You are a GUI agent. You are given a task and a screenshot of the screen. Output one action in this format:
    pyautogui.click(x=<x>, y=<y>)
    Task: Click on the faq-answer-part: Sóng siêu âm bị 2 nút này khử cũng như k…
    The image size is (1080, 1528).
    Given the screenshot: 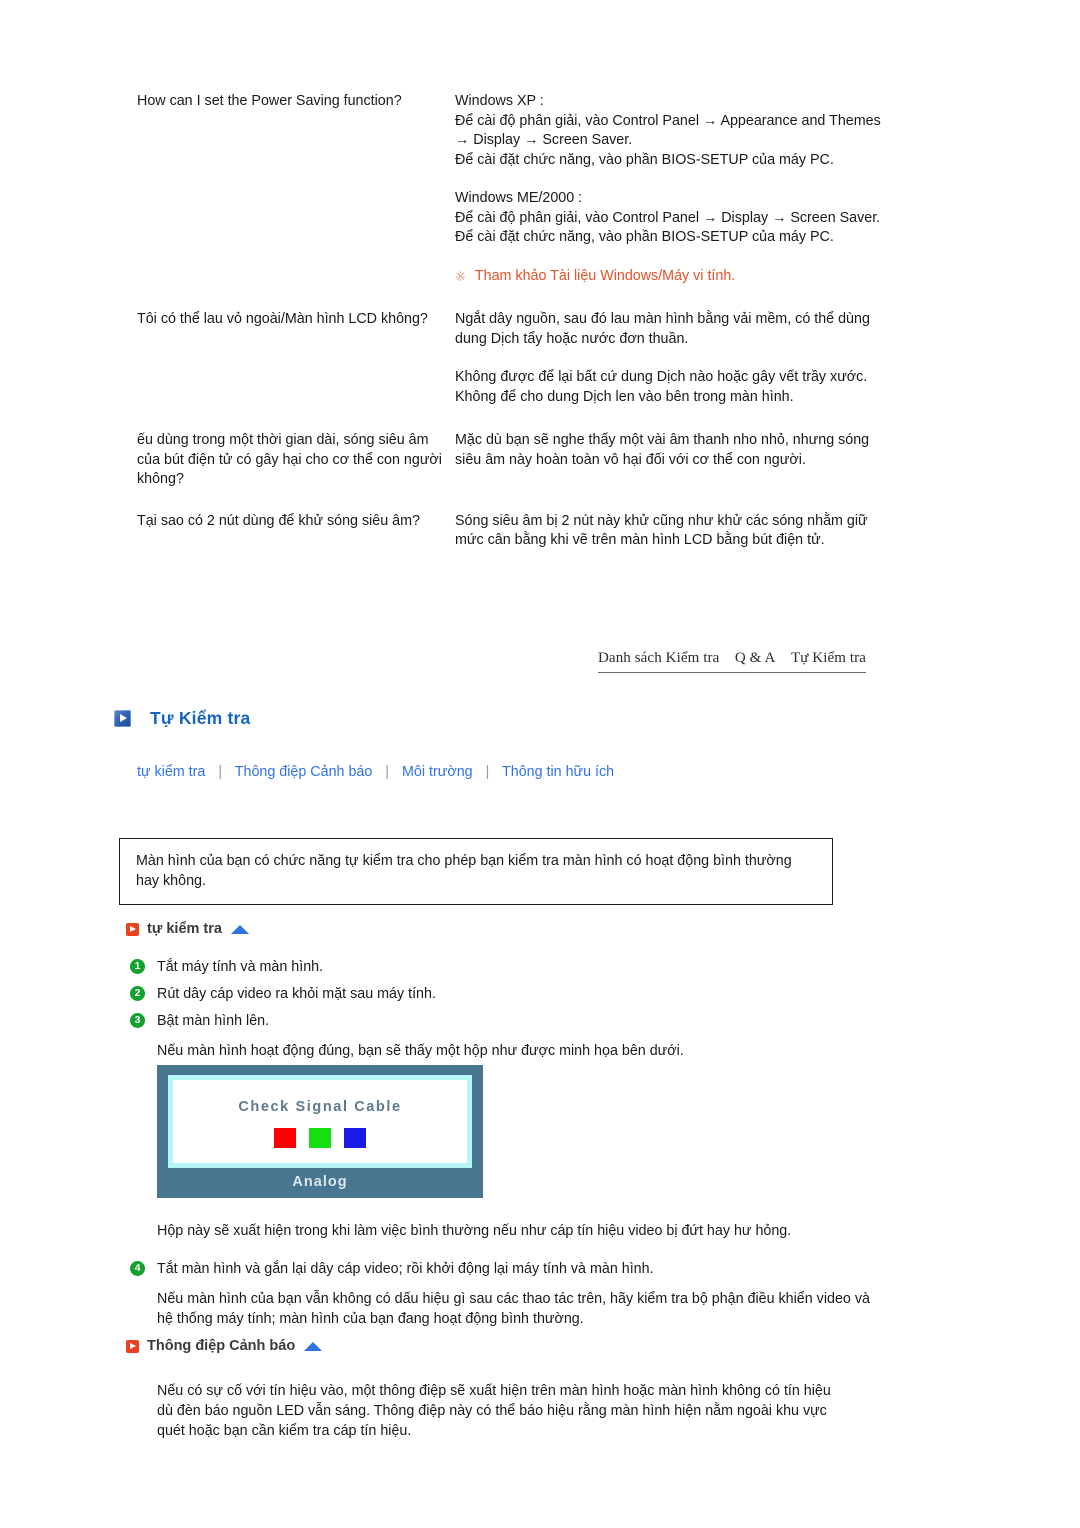 What is the action you would take?
    pyautogui.click(x=661, y=530)
    